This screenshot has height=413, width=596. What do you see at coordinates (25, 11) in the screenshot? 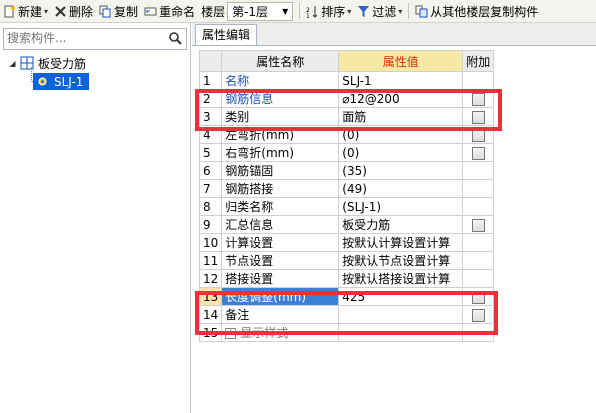
I see `new-button: 新建 ▾` at bounding box center [25, 11].